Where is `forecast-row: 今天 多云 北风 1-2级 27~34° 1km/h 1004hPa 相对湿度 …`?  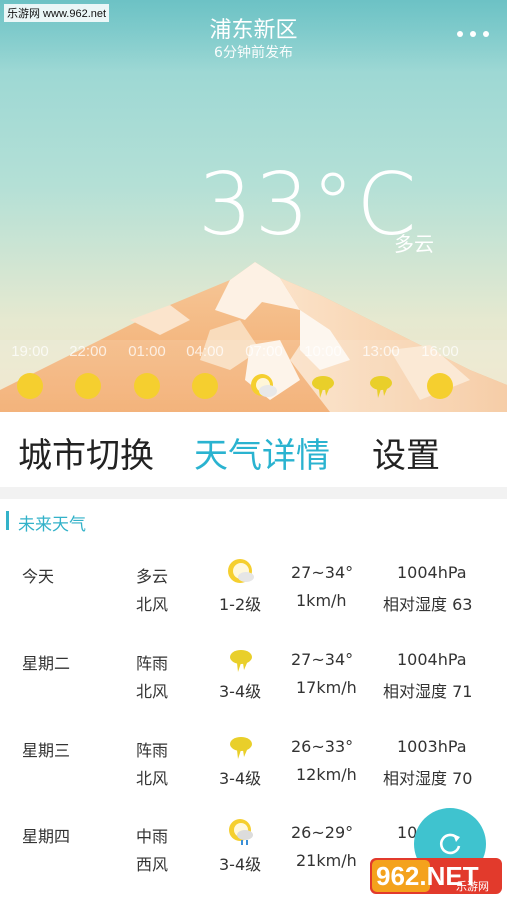 forecast-row: 今天 多云 北风 1-2级 27~34° 1km/h 1004hPa 相对湿度 … is located at coordinates (253, 595).